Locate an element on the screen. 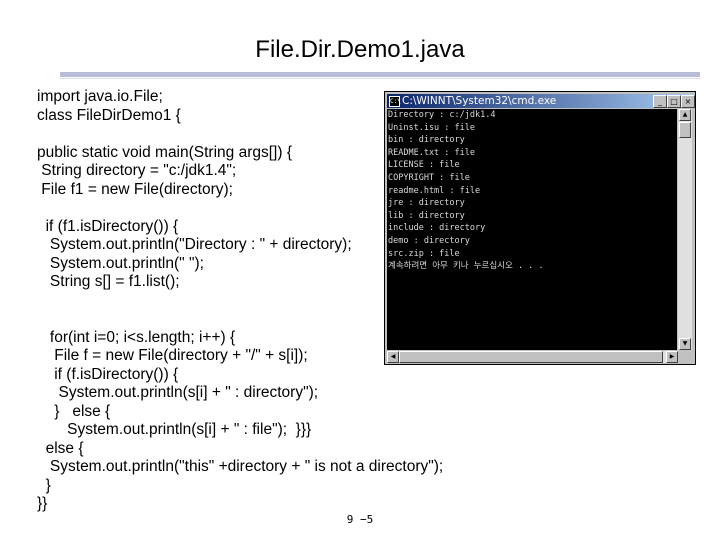 This screenshot has height=540, width=720. console-line: LICENSE : file is located at coordinates (424, 165).